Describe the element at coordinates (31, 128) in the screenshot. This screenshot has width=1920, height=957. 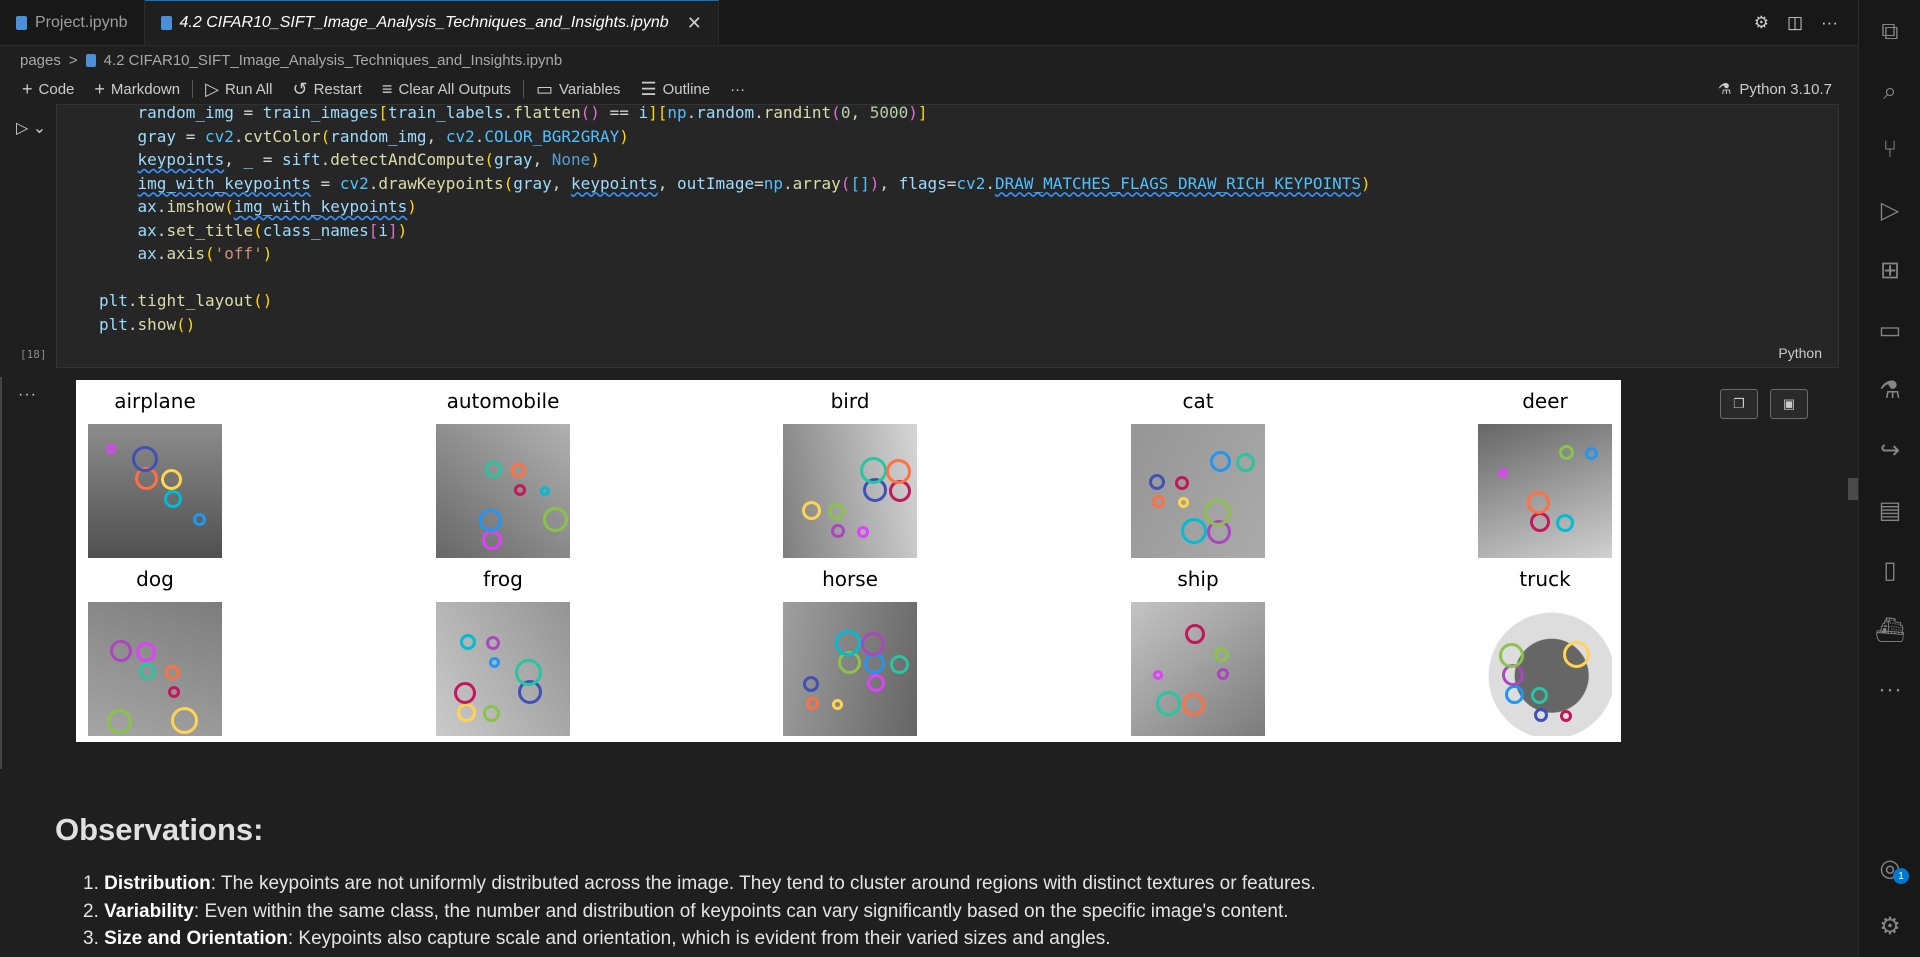
I see `run-cell-icon: ▷ ⌄` at that location.